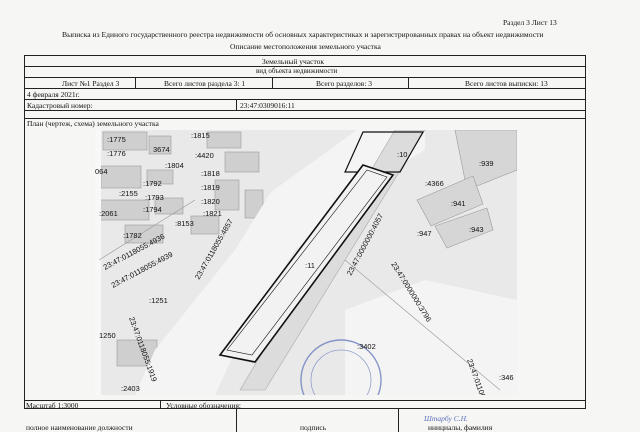  Describe the element at coordinates (52, 405) in the screenshot. I see `map-scale: Масштаб 1:3000` at that location.